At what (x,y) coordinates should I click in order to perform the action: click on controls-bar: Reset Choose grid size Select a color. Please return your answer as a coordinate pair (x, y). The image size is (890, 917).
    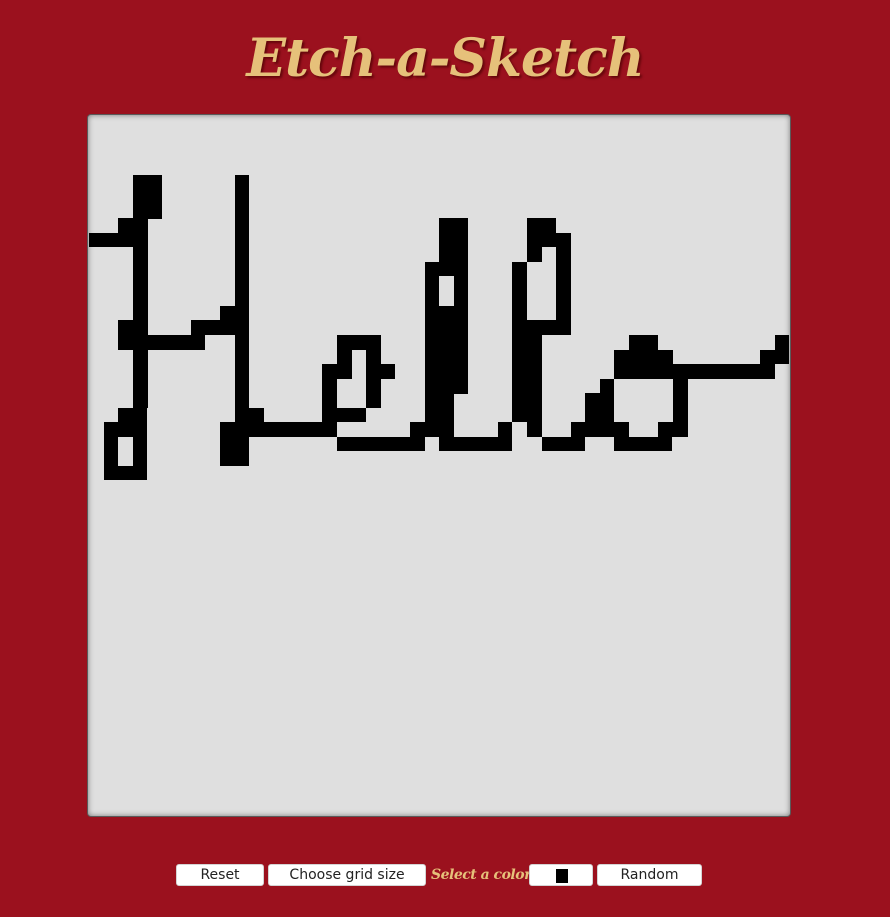
    Looking at the image, I should click on (445, 876).